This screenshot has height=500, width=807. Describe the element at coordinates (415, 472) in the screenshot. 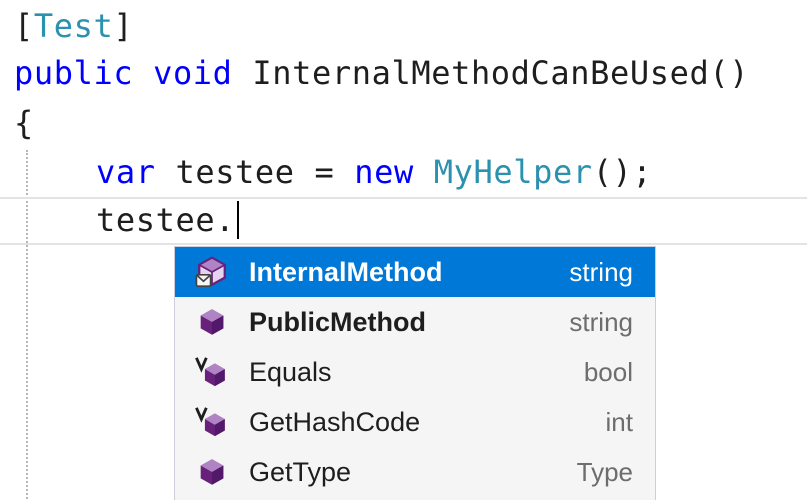

I see `completion-item-gettype: GetType Type` at that location.